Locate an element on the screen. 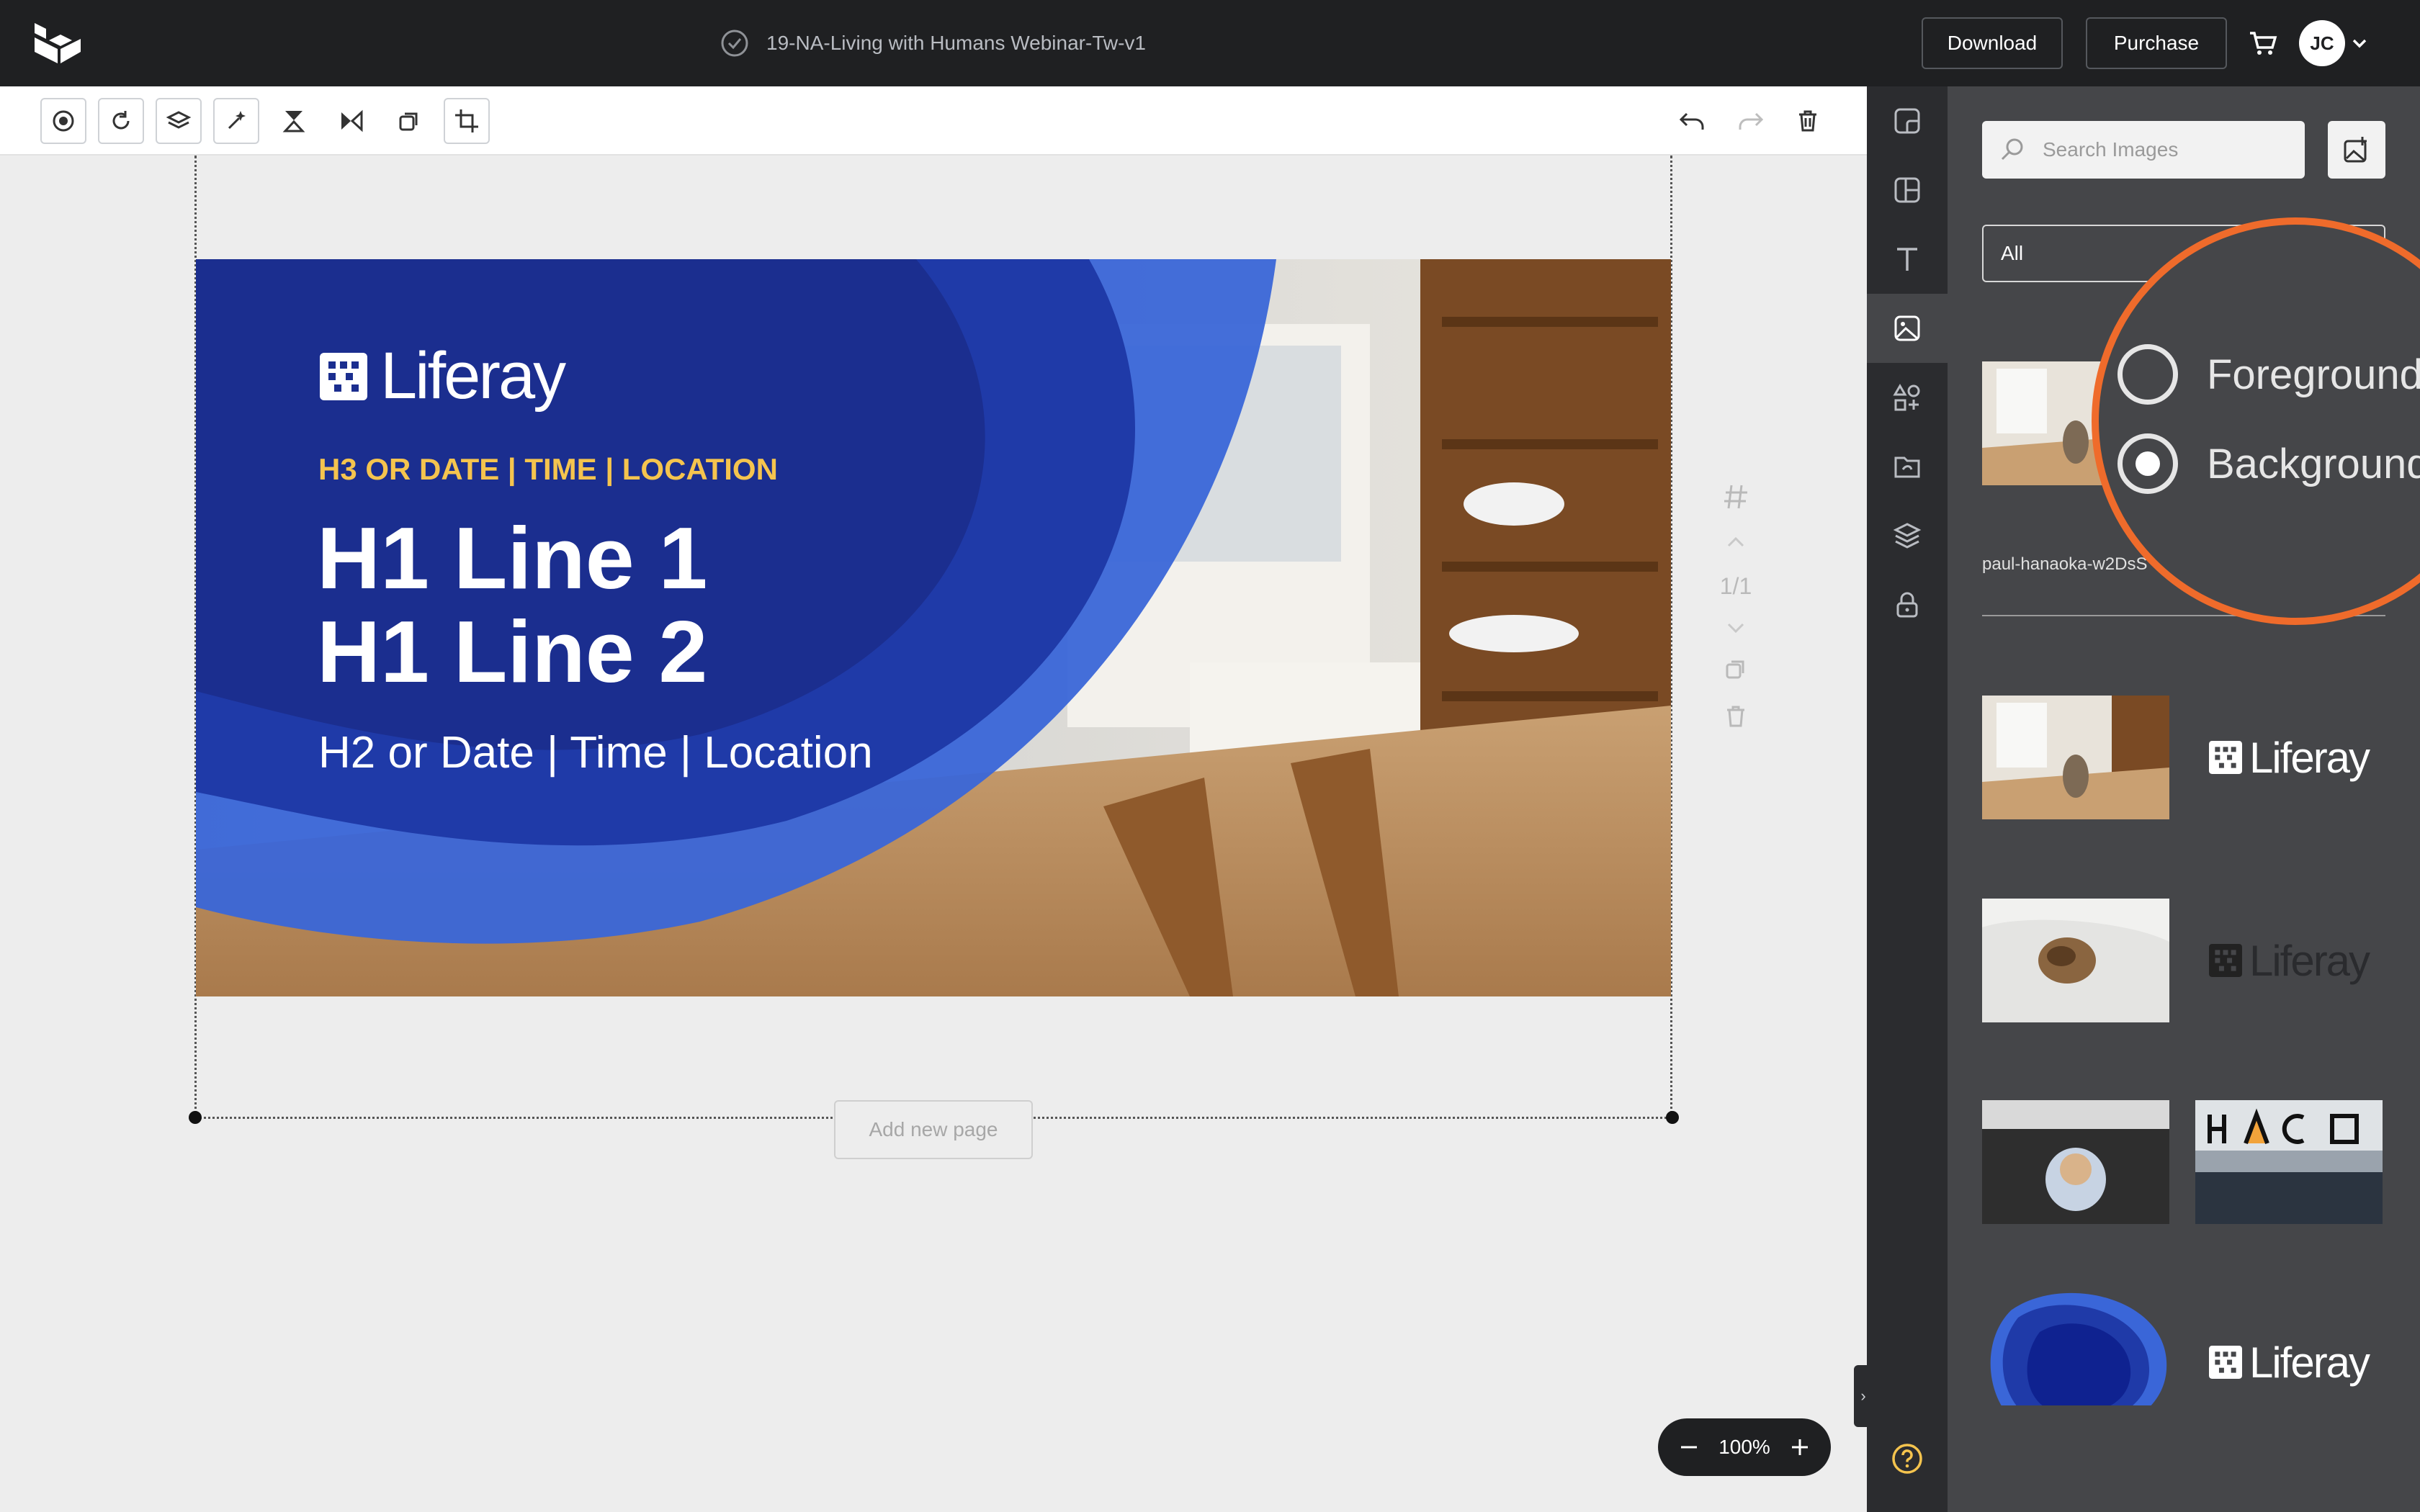  zoom-out-icon is located at coordinates (1689, 1447).